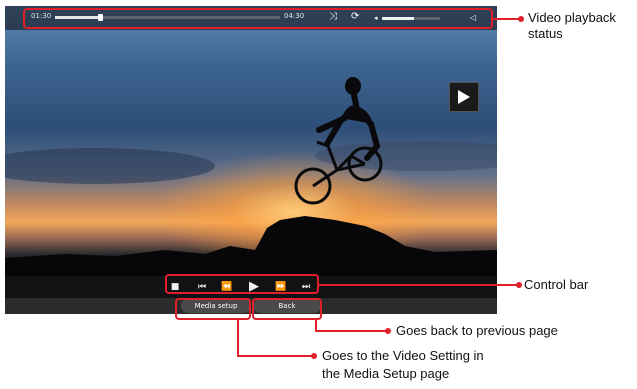  I want to click on control-bar-callout-dot, so click(519, 285).